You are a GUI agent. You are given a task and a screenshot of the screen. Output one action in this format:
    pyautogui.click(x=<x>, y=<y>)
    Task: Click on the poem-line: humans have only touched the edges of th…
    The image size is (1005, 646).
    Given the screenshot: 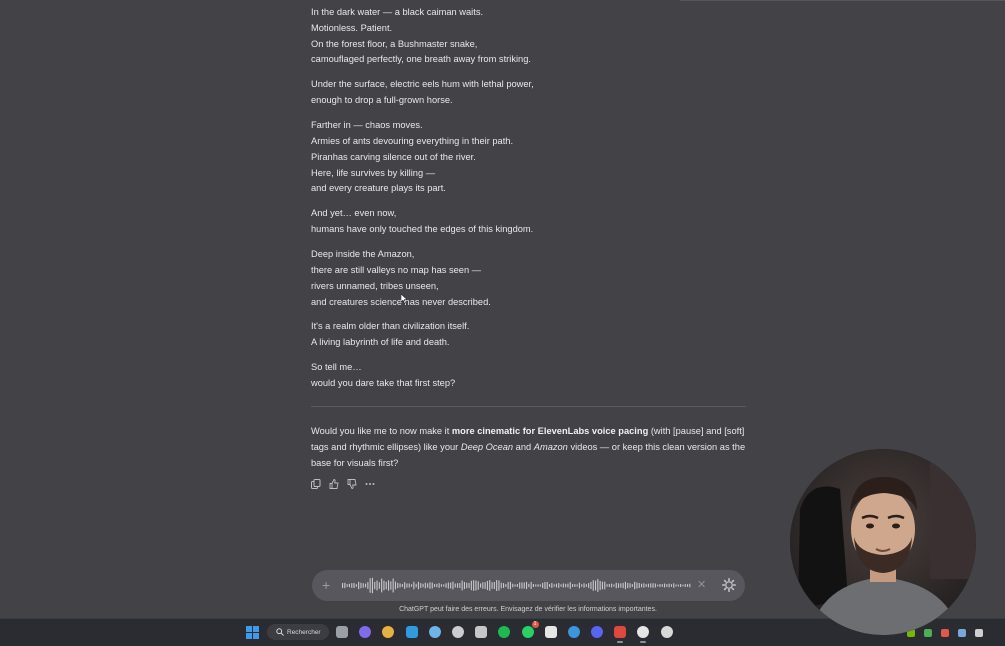 What is the action you would take?
    pyautogui.click(x=422, y=229)
    